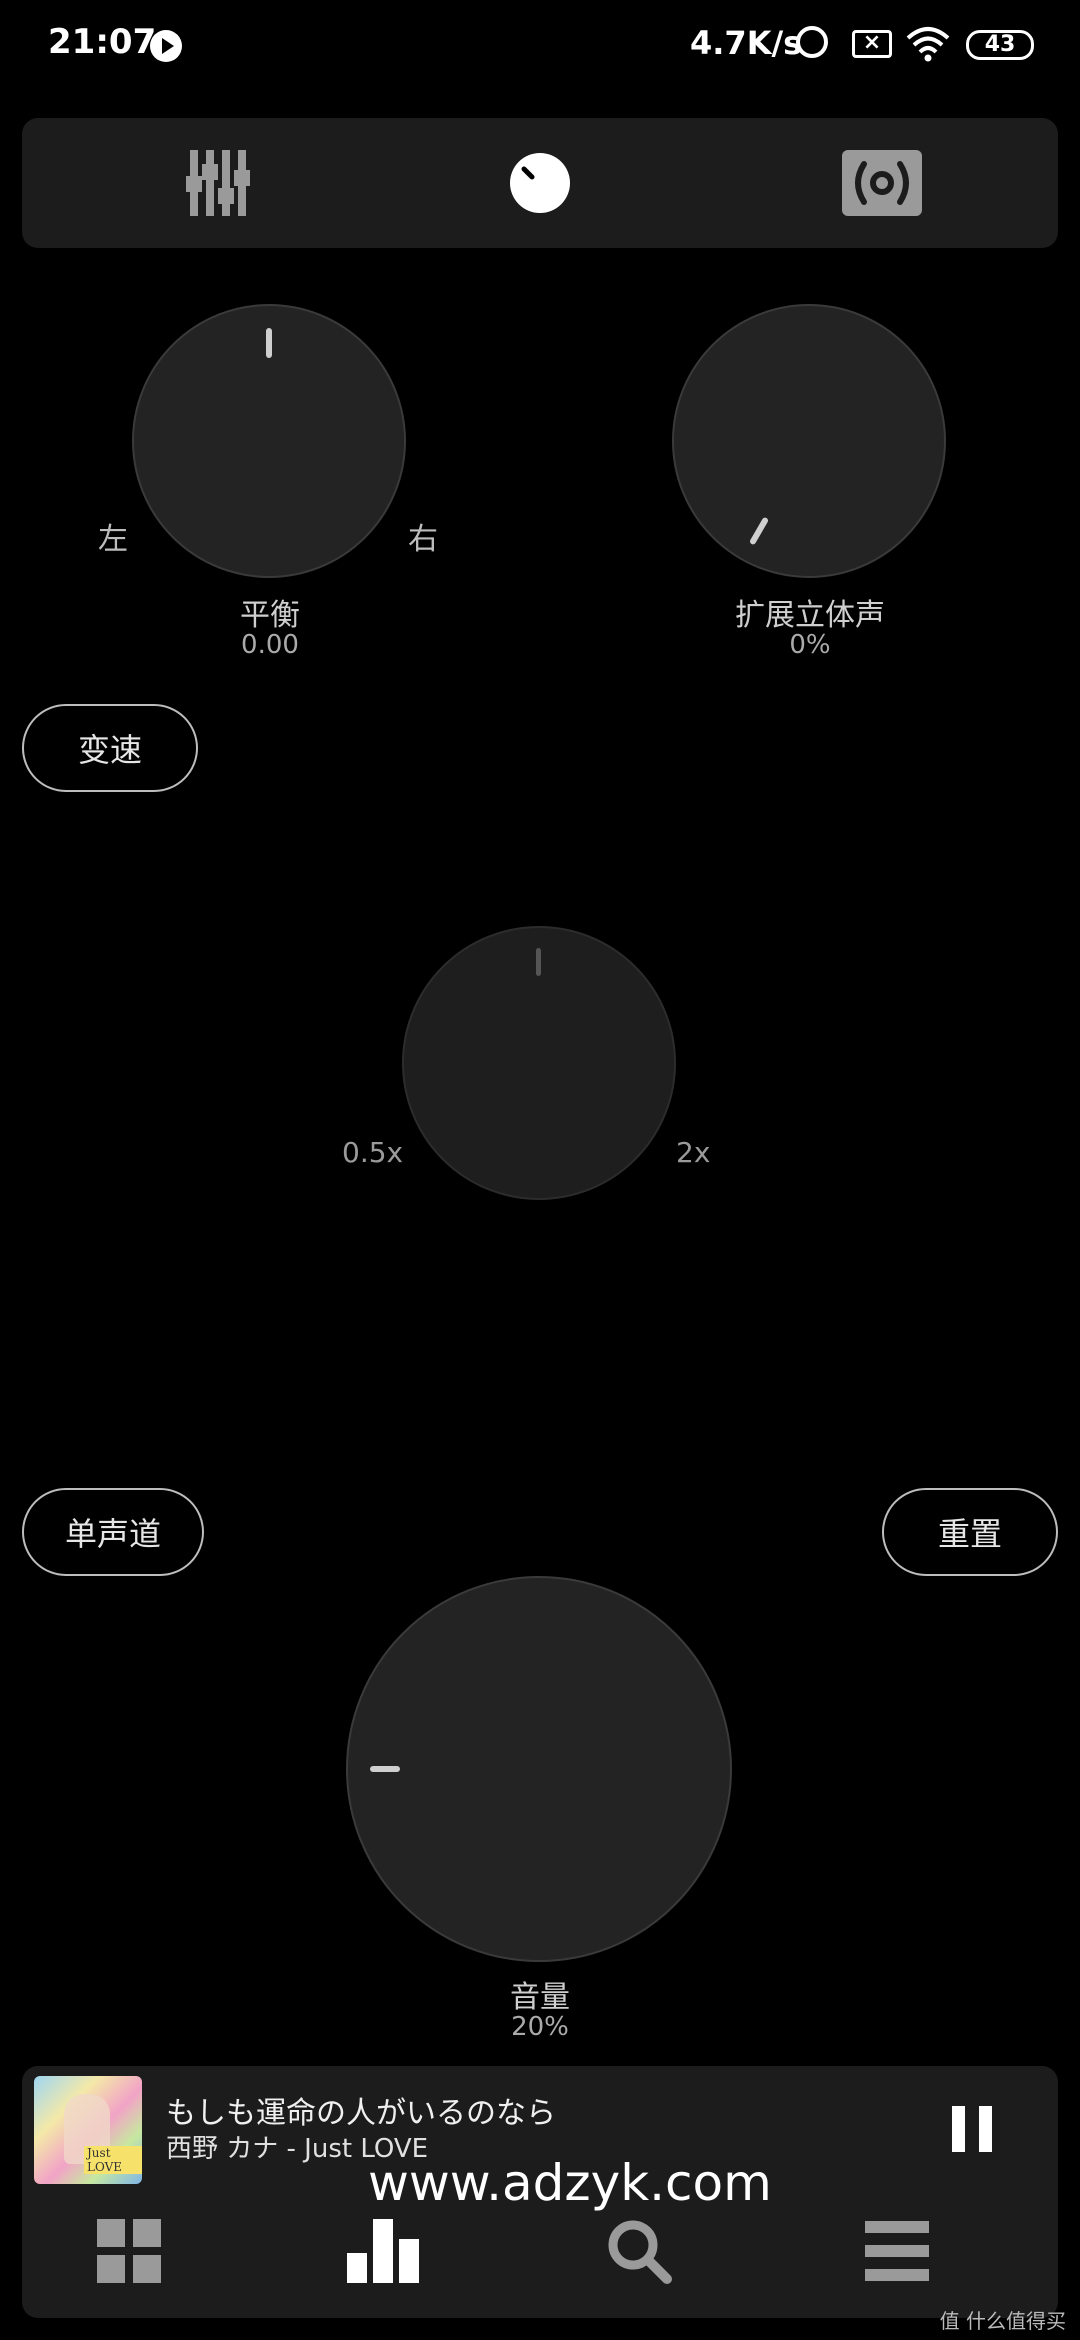 Image resolution: width=1080 pixels, height=2340 pixels. I want to click on speed-max-label: 2x, so click(693, 1152).